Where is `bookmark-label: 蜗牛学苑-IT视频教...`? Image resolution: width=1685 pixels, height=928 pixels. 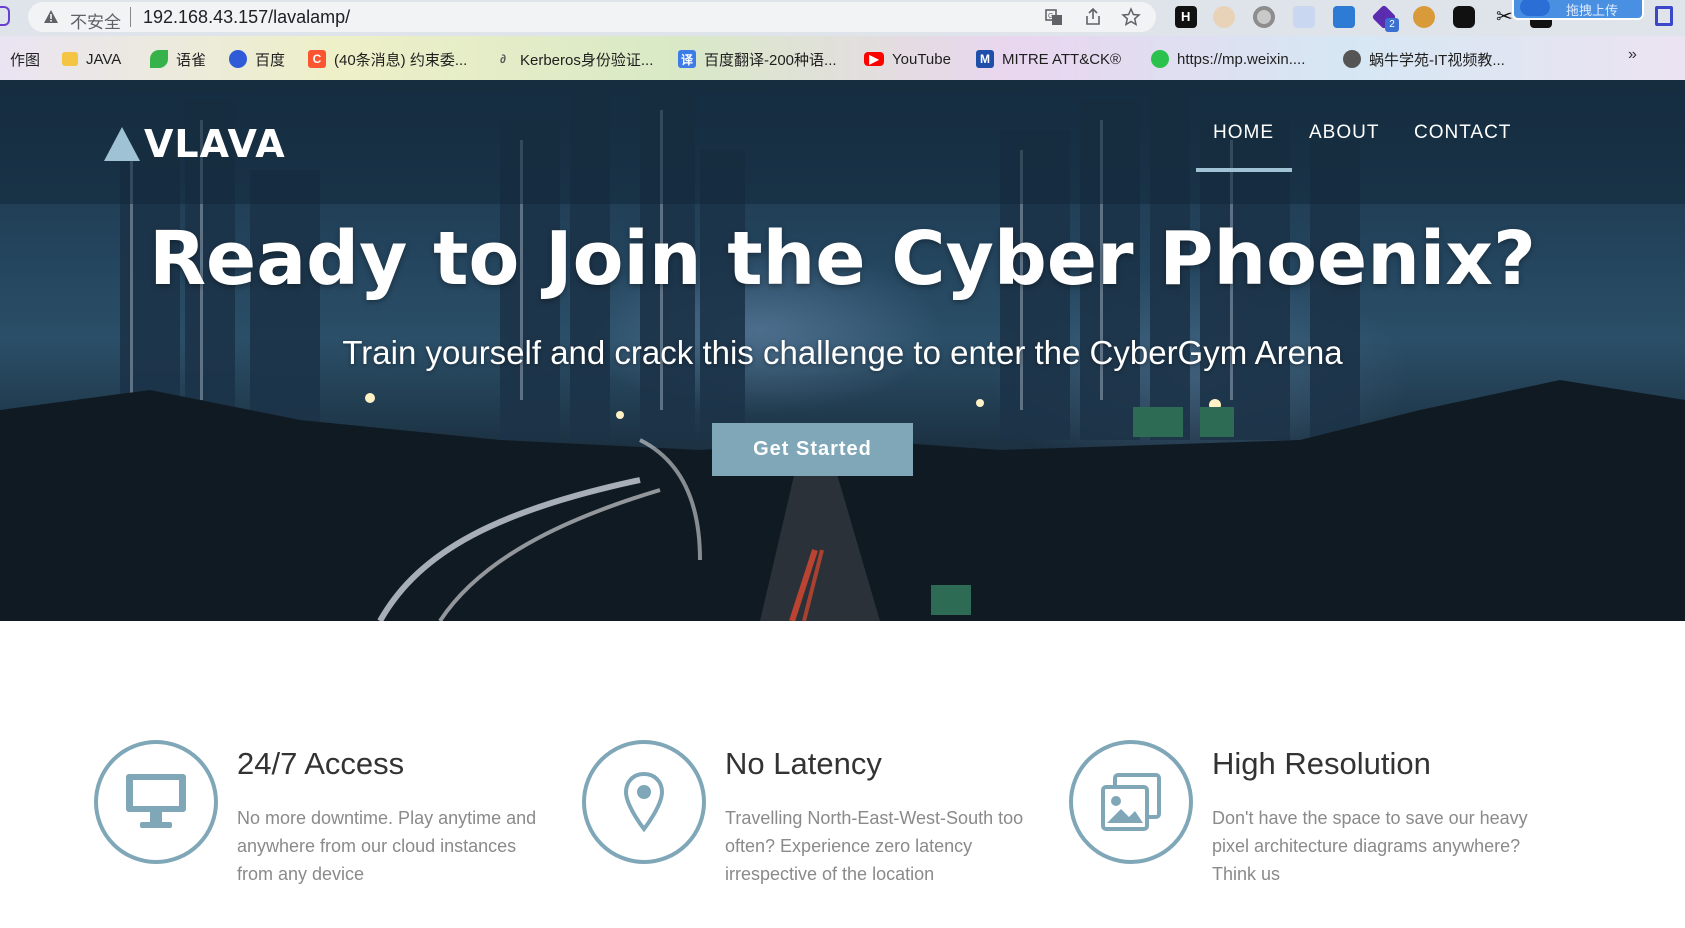 bookmark-label: 蜗牛学苑-IT视频教... is located at coordinates (1437, 60).